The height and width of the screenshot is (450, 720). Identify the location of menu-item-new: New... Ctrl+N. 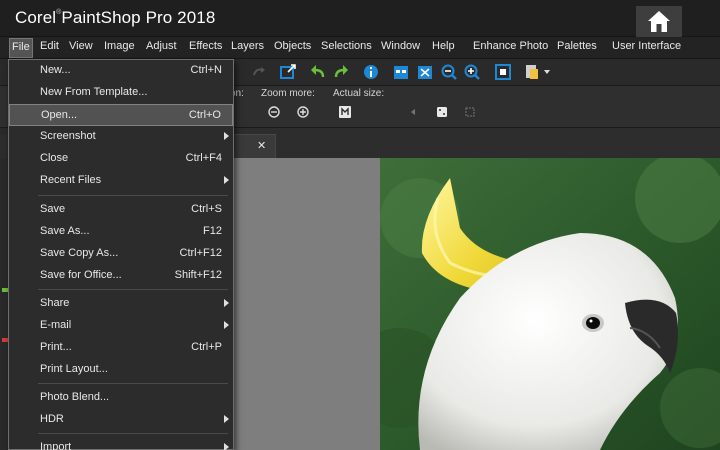
(121, 71).